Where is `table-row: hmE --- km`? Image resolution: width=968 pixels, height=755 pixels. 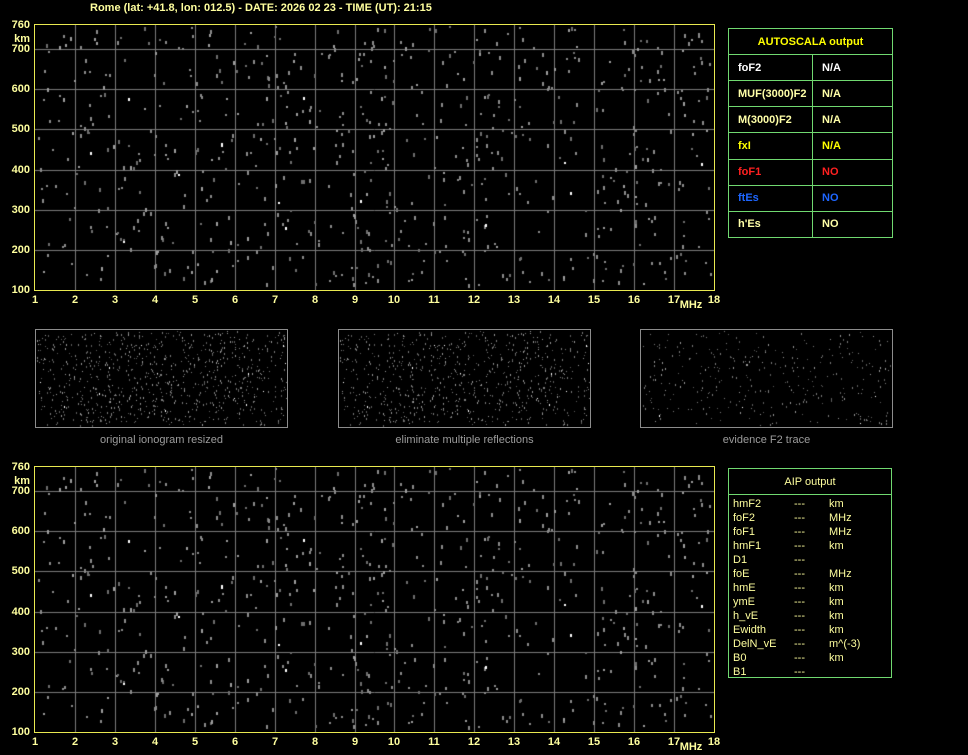 table-row: hmE --- km is located at coordinates (810, 588).